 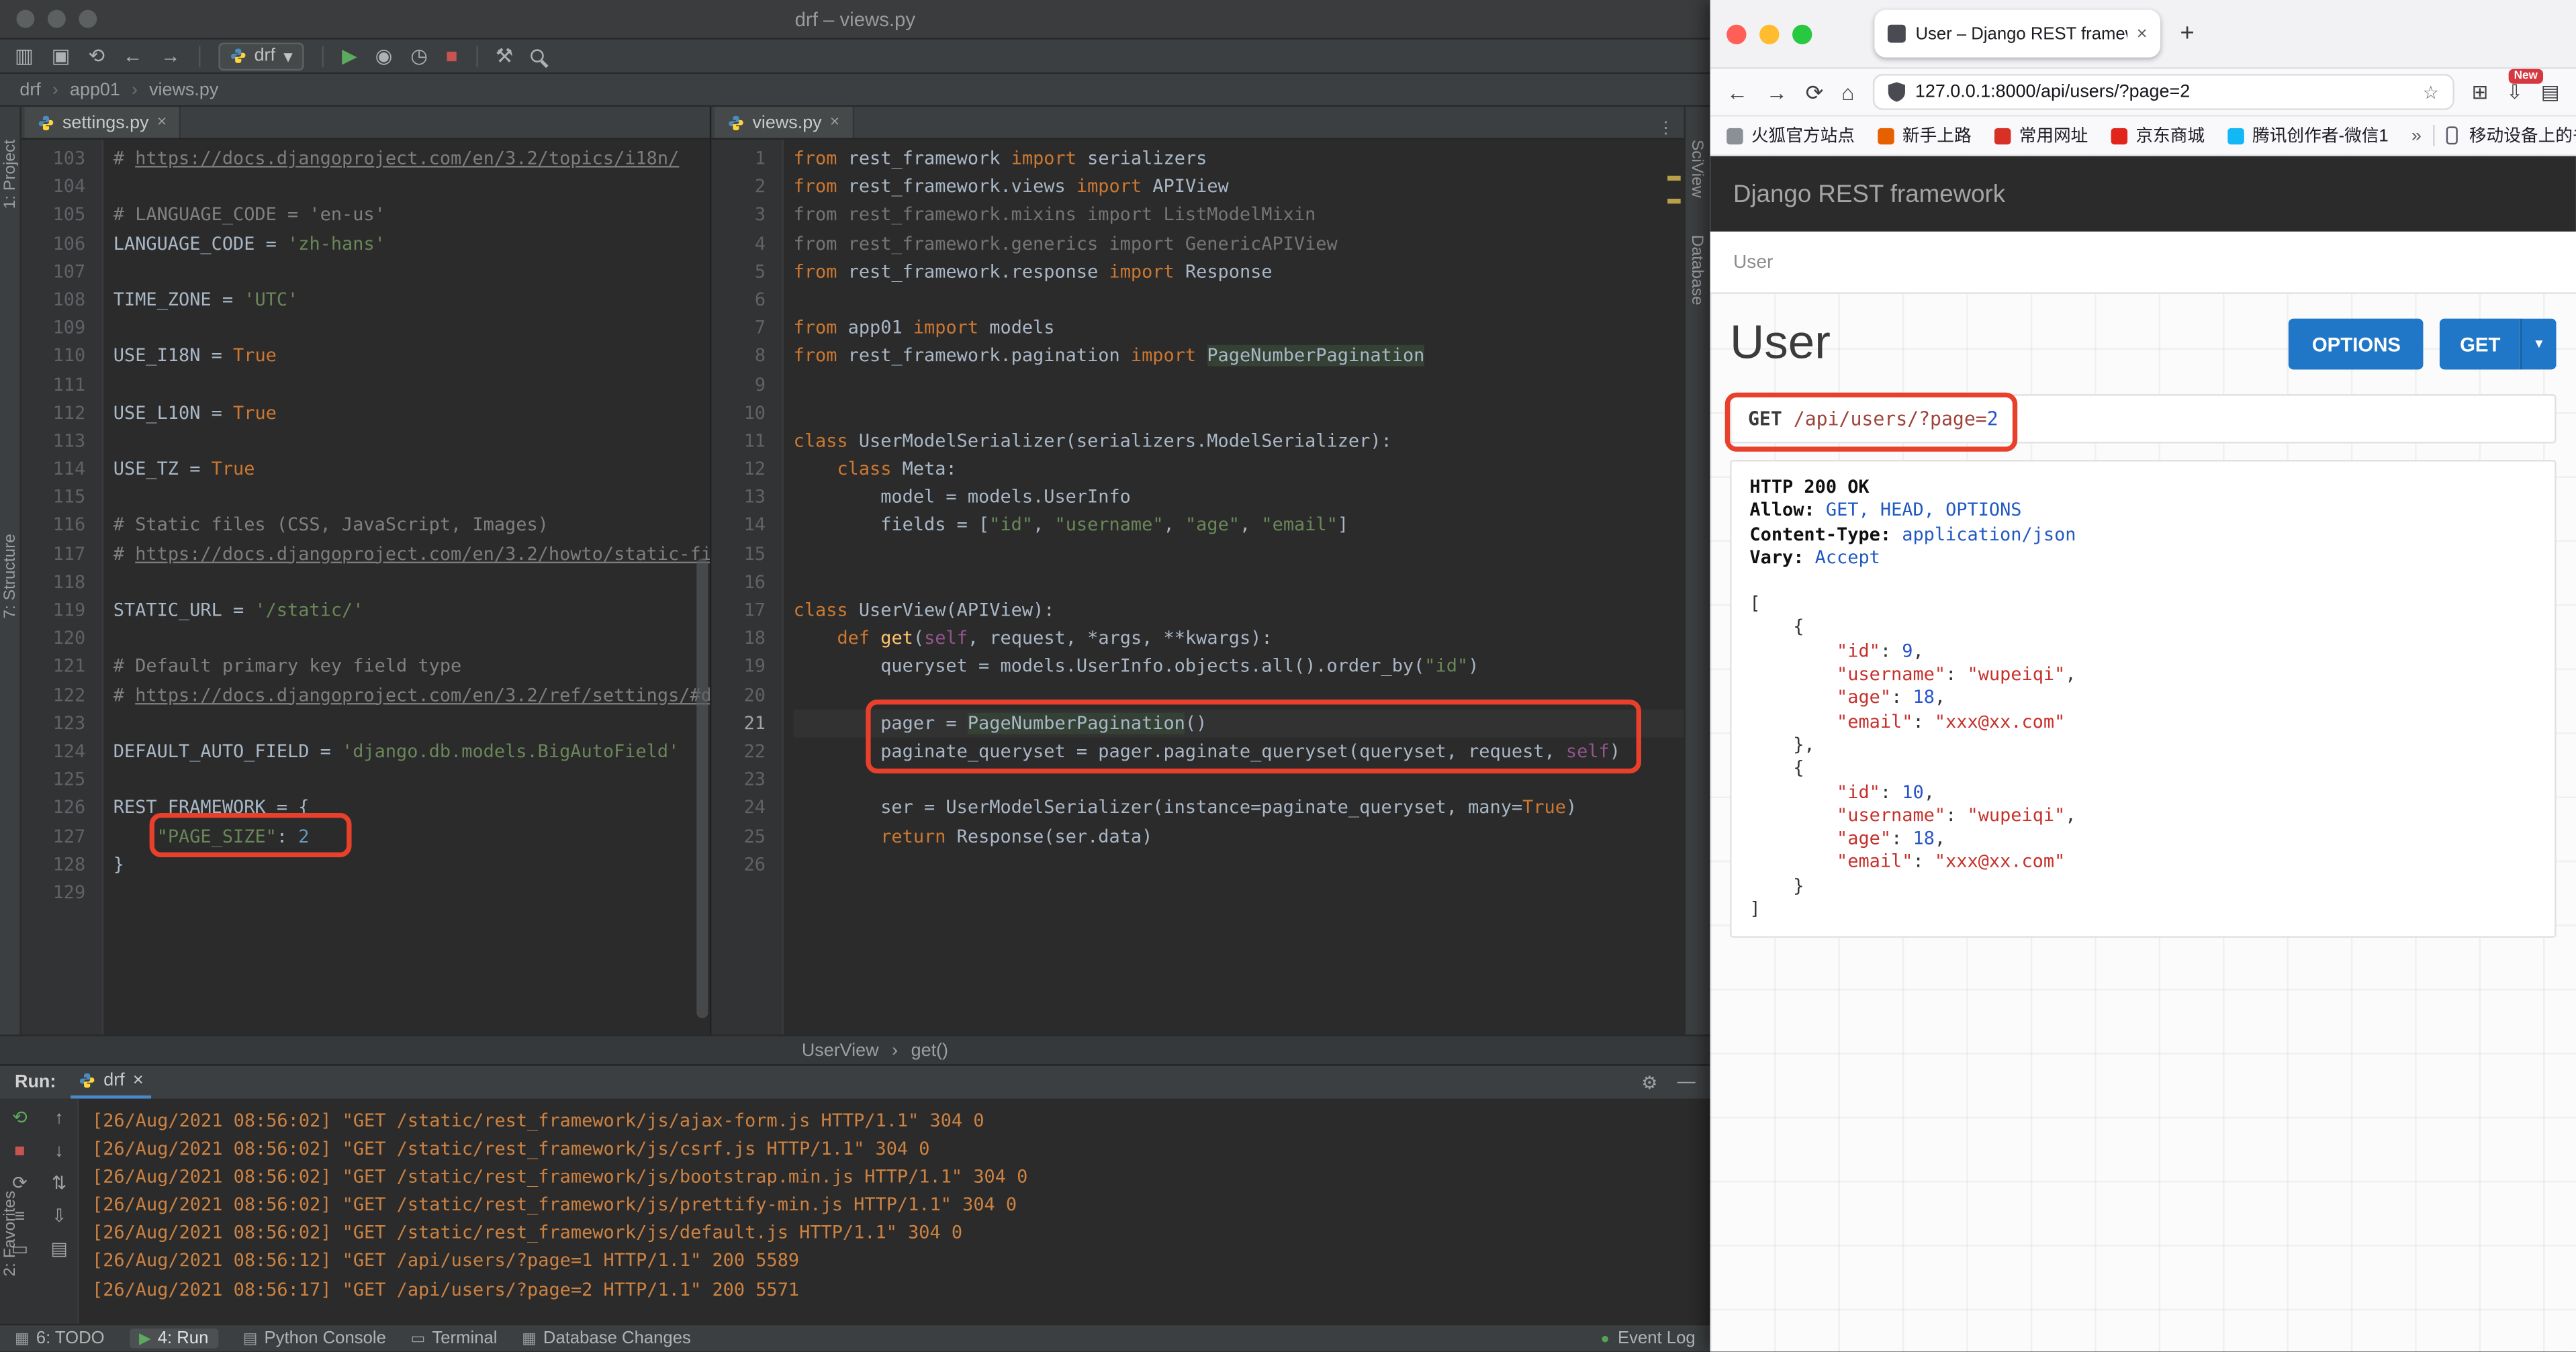 What do you see at coordinates (349, 55) in the screenshot?
I see `run-icon: ▶` at bounding box center [349, 55].